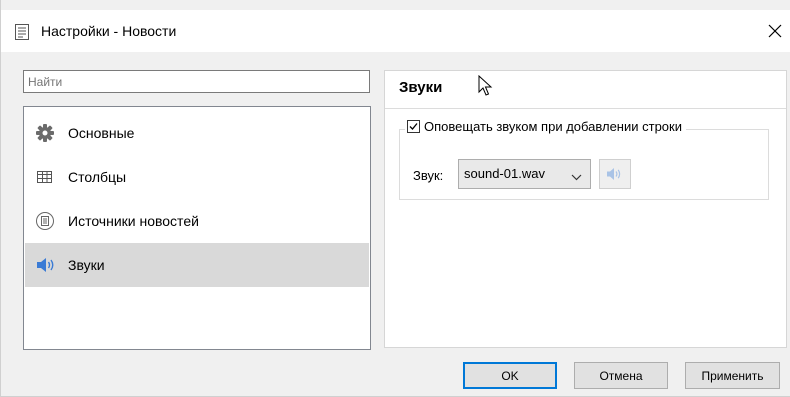 The width and height of the screenshot is (790, 397). Describe the element at coordinates (97, 177) in the screenshot. I see `sidebar-item-label: Столбцы` at that location.